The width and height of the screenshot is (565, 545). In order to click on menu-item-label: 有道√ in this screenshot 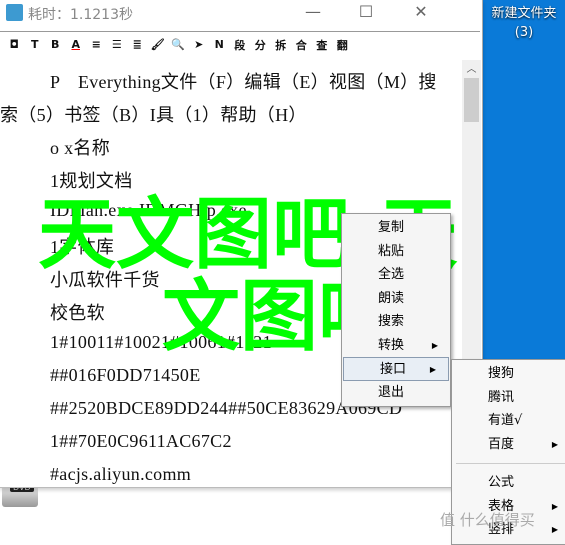, I will do `click(505, 420)`.